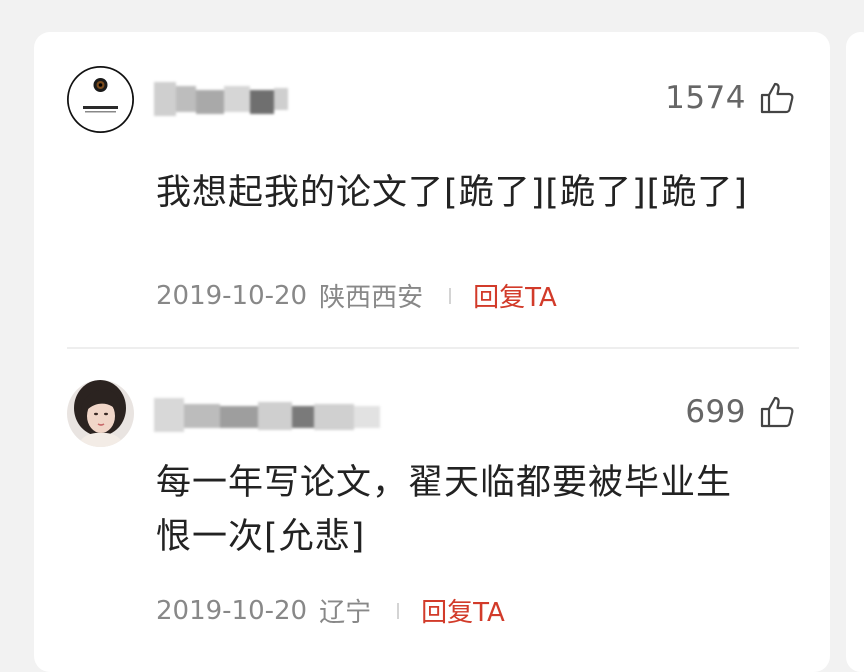 The height and width of the screenshot is (672, 864). I want to click on portrait-avatar, so click(100, 413).